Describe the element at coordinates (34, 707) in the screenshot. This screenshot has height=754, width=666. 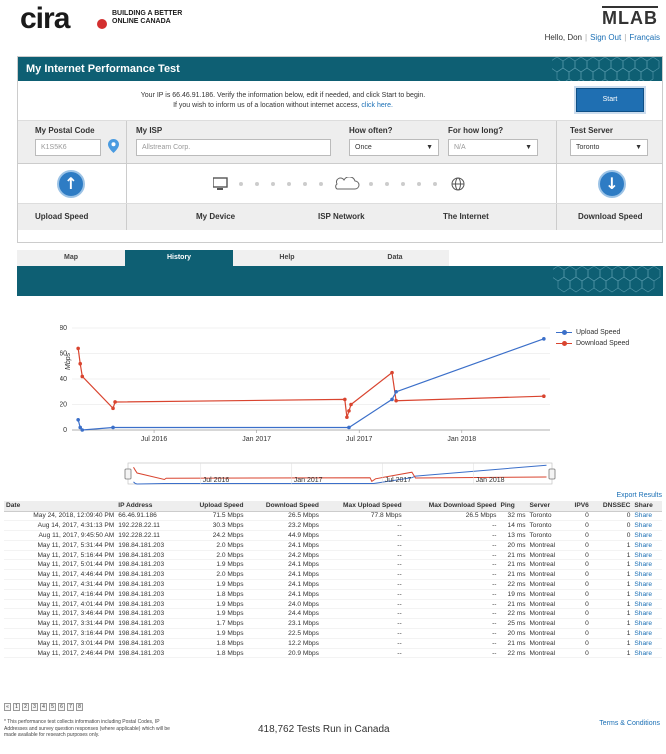
I see `pager-page-button: 3` at that location.